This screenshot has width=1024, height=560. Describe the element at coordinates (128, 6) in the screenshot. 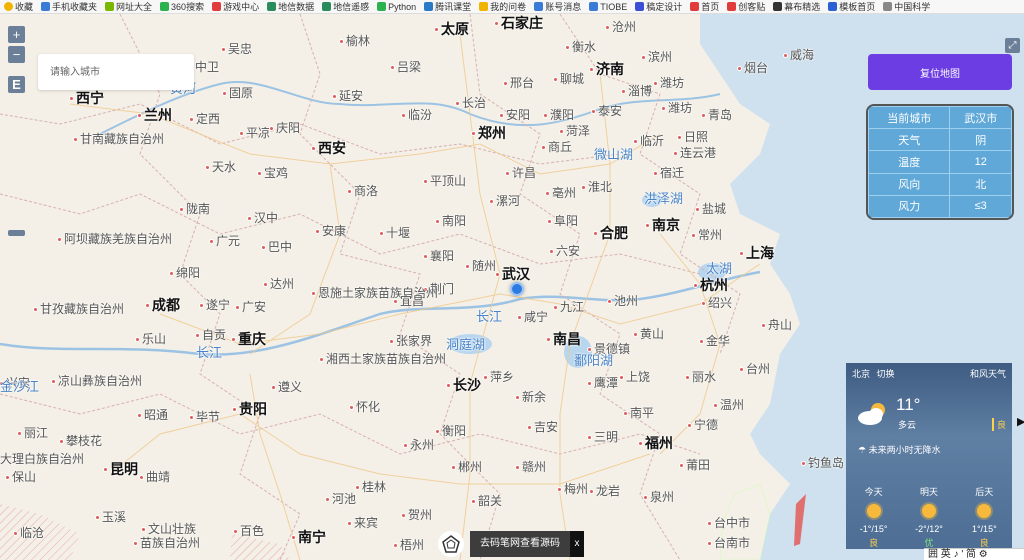

I see `bookmark-item: 网址大全` at that location.